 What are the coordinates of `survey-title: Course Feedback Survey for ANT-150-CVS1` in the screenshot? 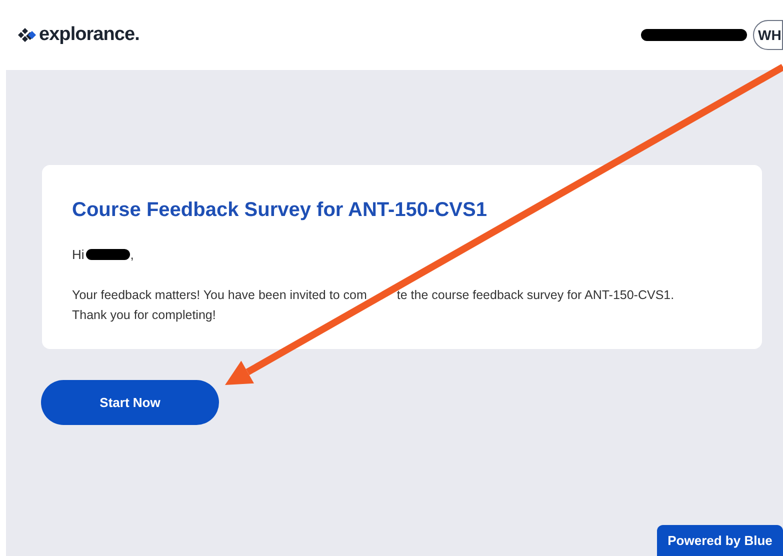 It's located at (280, 210).